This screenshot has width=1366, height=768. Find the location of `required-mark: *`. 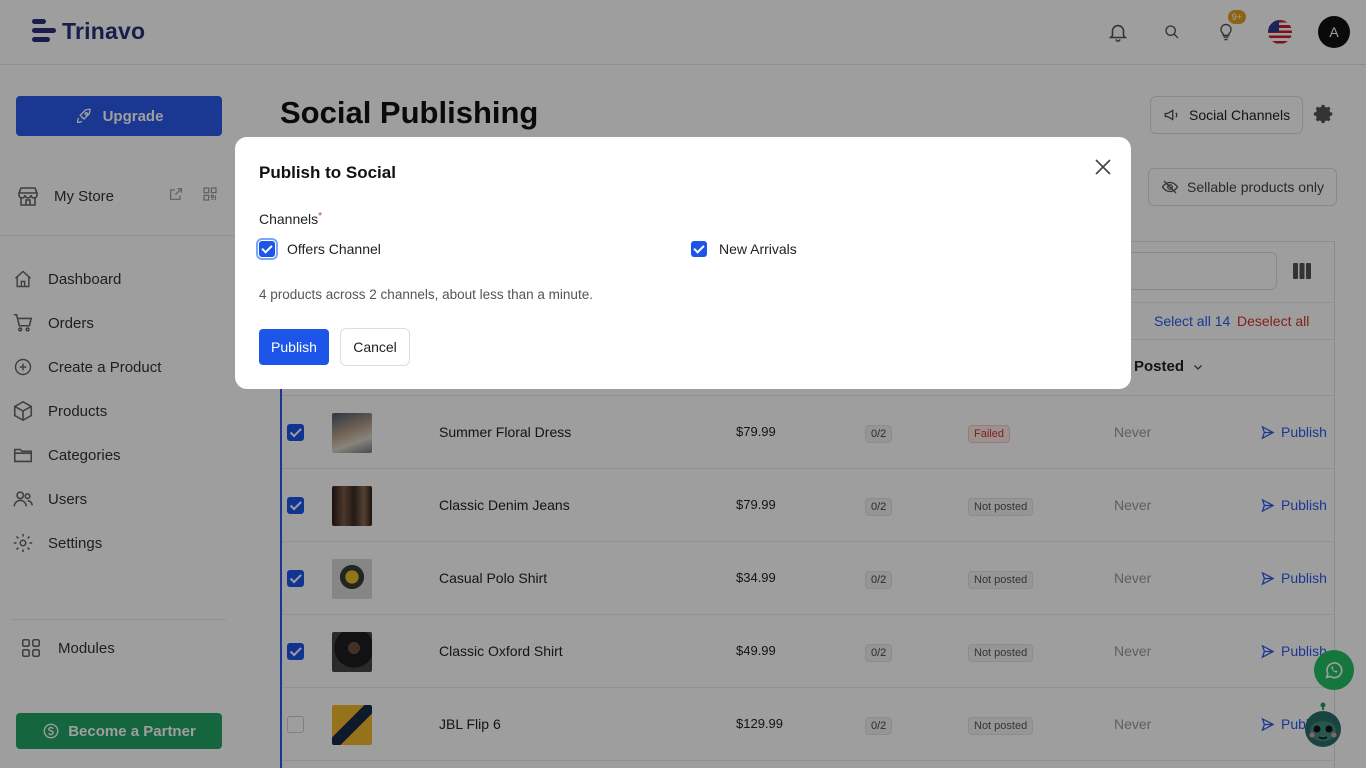

required-mark: * is located at coordinates (320, 216).